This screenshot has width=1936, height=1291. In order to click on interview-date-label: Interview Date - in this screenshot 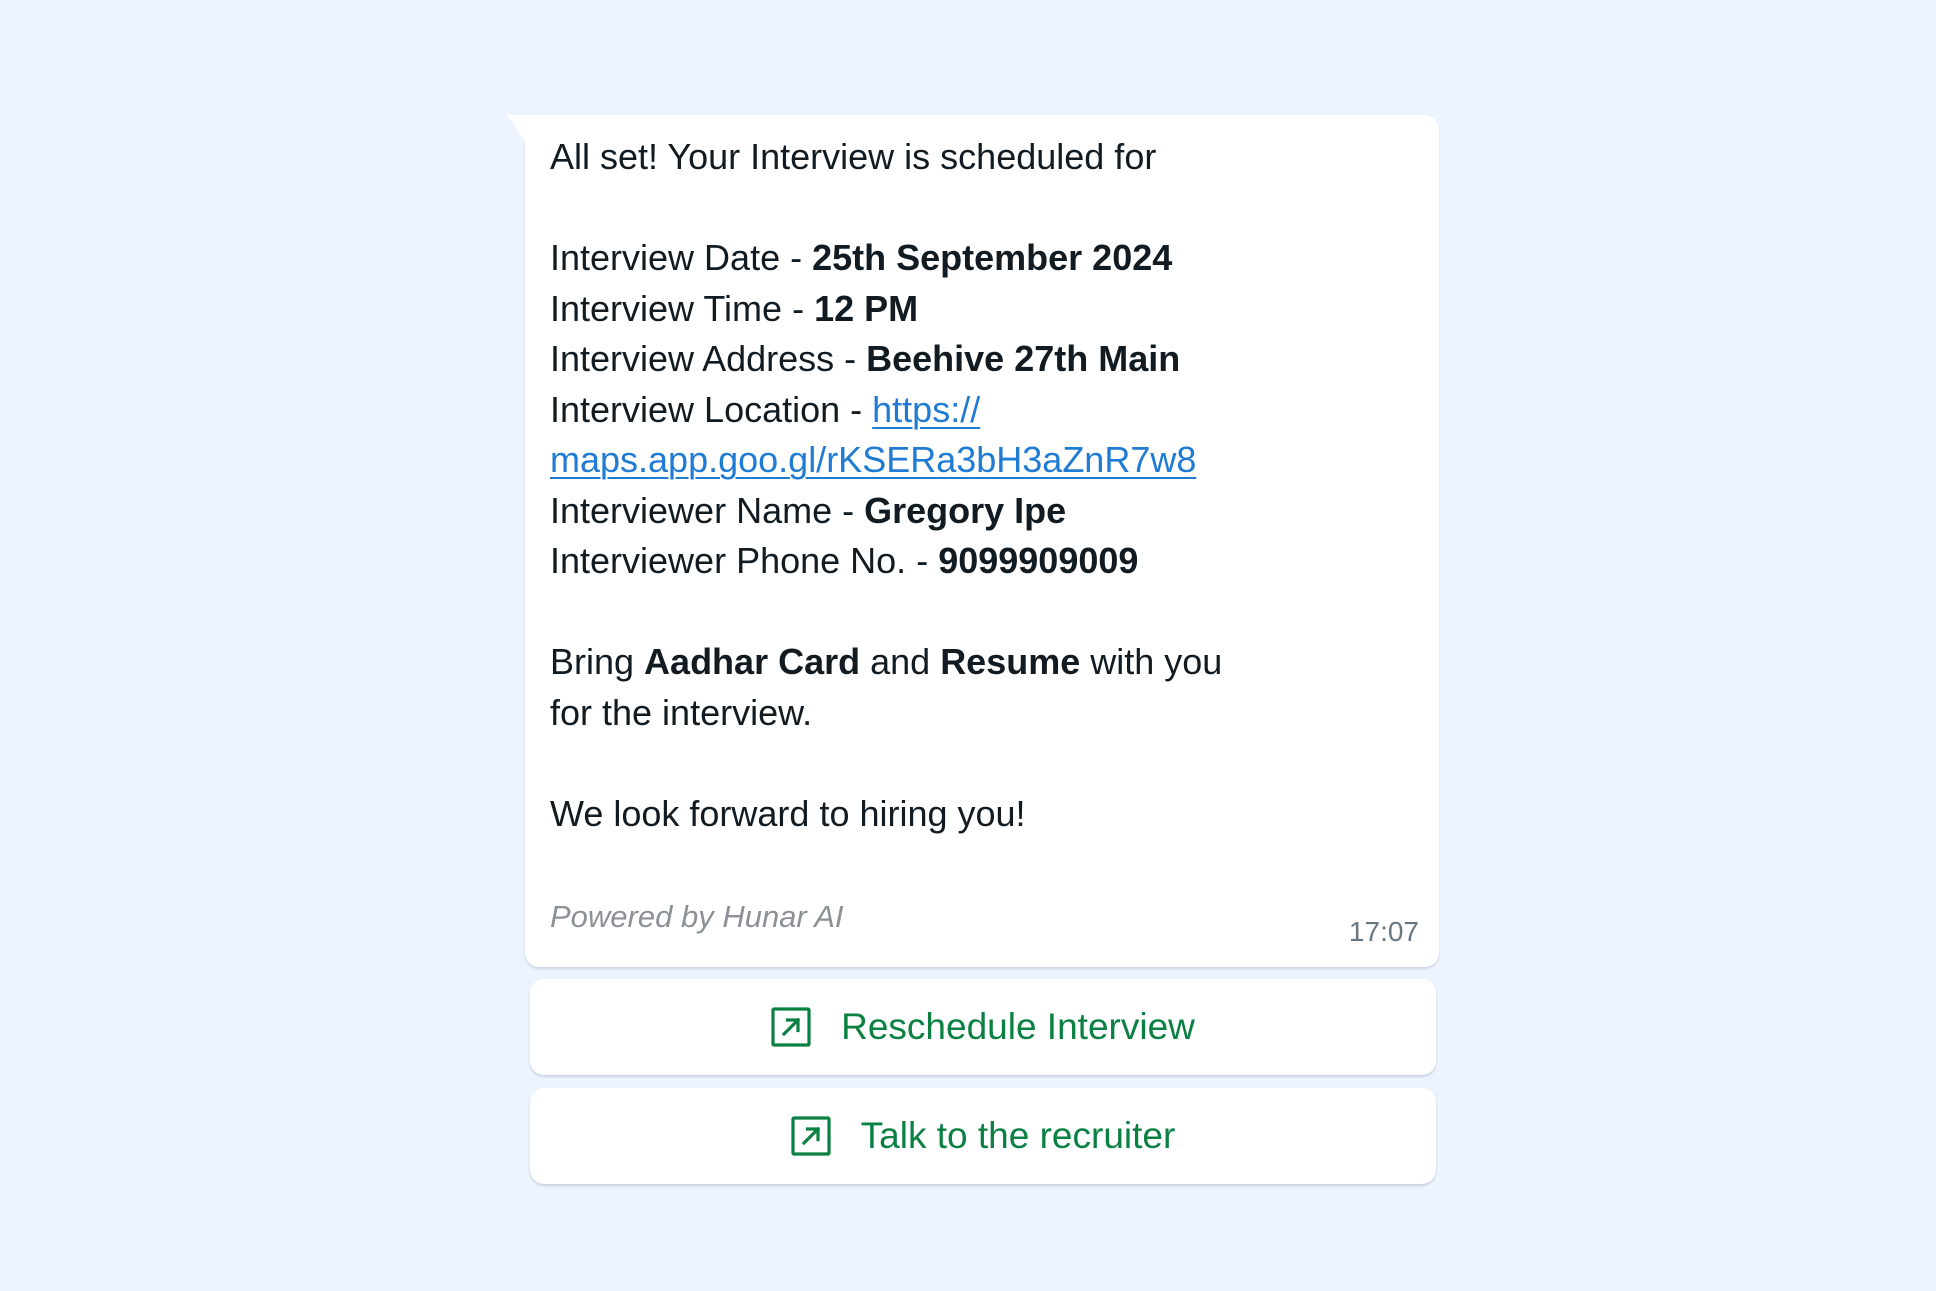, I will do `click(681, 257)`.